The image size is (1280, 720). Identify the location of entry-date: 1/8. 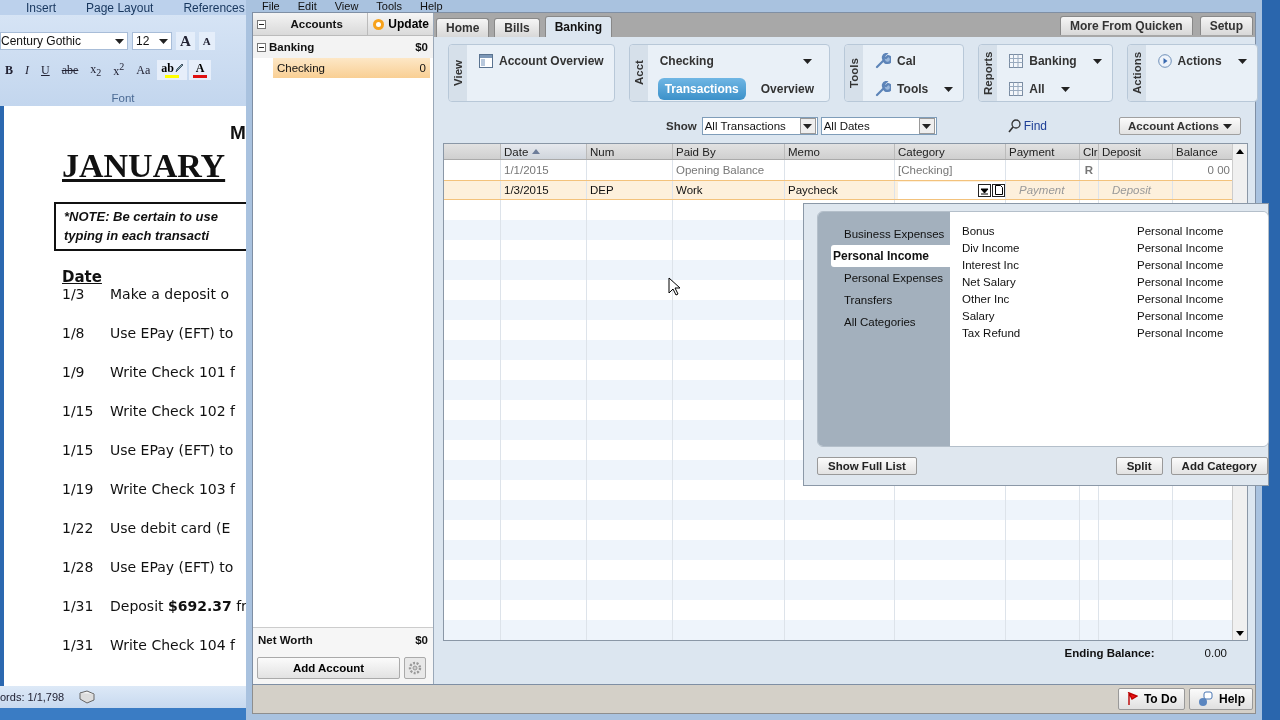
(74, 333).